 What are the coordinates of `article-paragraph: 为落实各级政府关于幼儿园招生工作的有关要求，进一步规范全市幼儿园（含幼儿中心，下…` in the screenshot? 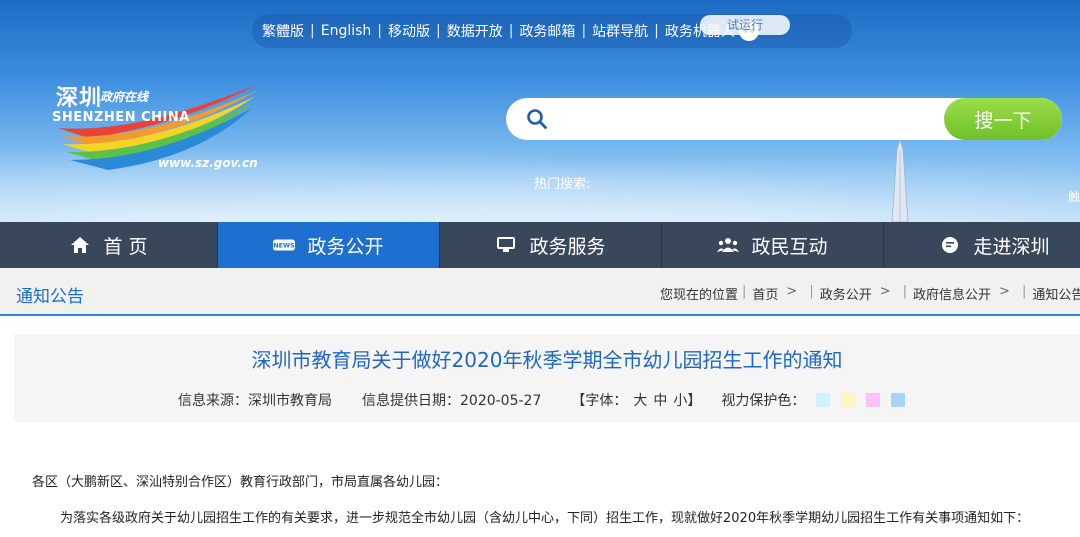 It's located at (545, 518).